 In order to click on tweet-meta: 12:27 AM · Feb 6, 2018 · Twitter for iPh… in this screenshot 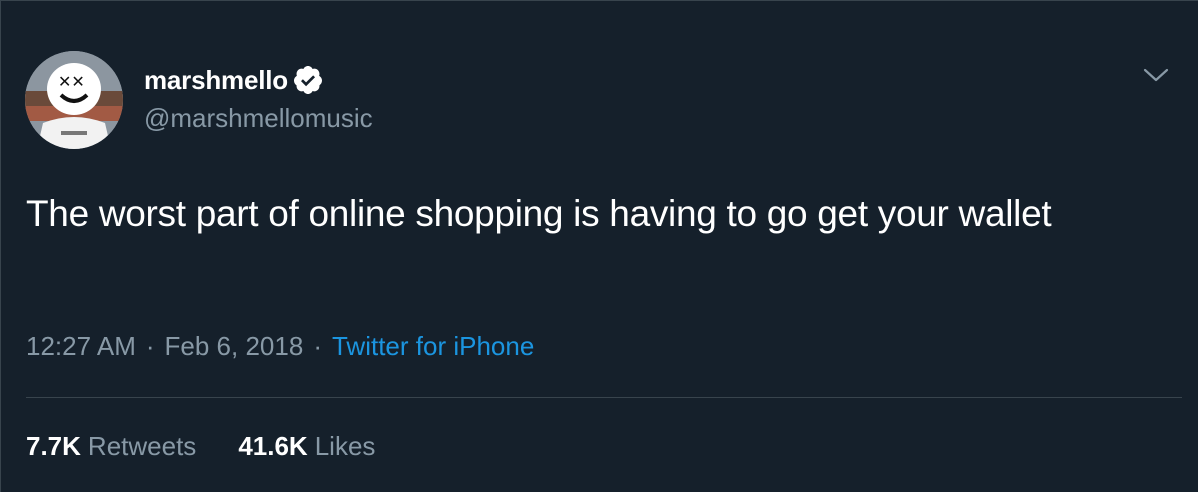, I will do `click(280, 346)`.